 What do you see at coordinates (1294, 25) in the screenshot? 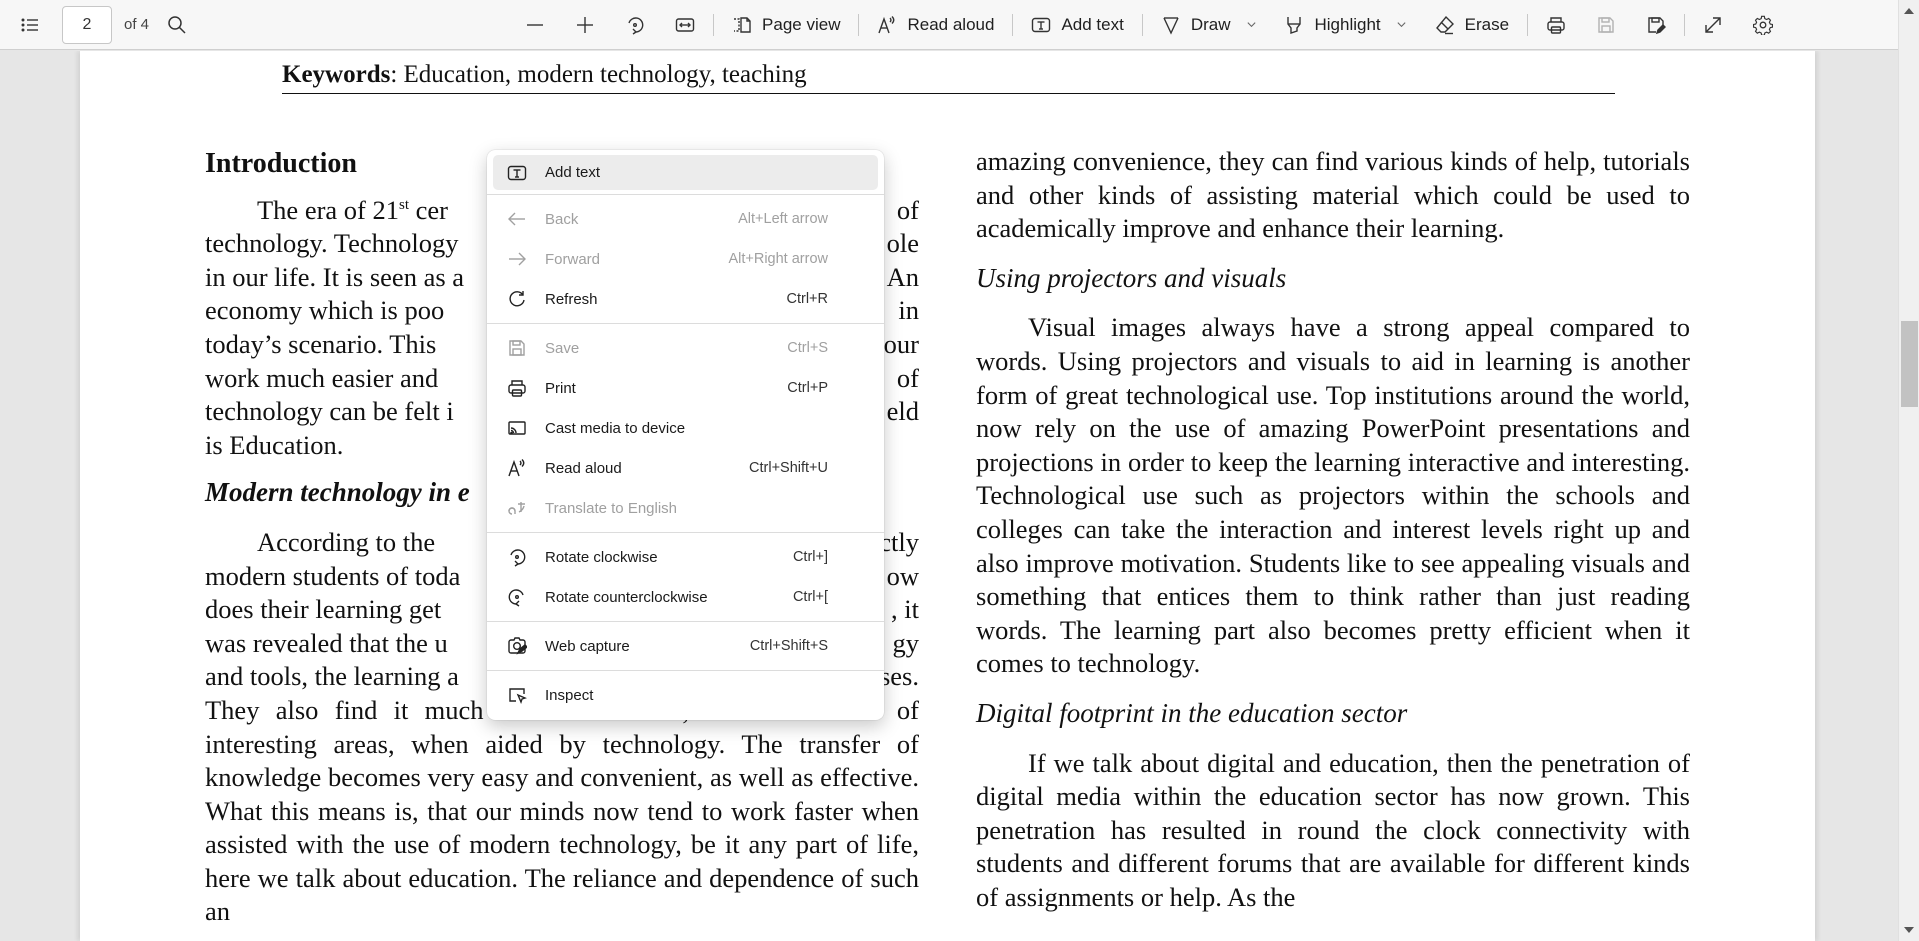
I see `highlighter-icon` at bounding box center [1294, 25].